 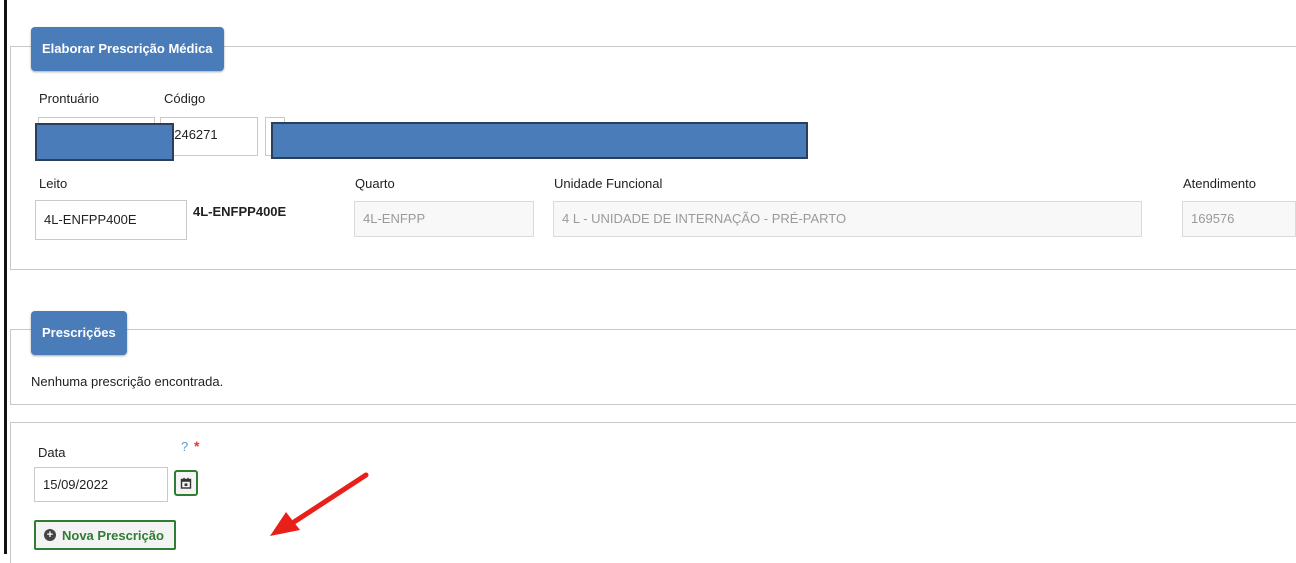 What do you see at coordinates (50, 535) in the screenshot?
I see `plus-circle-icon: +` at bounding box center [50, 535].